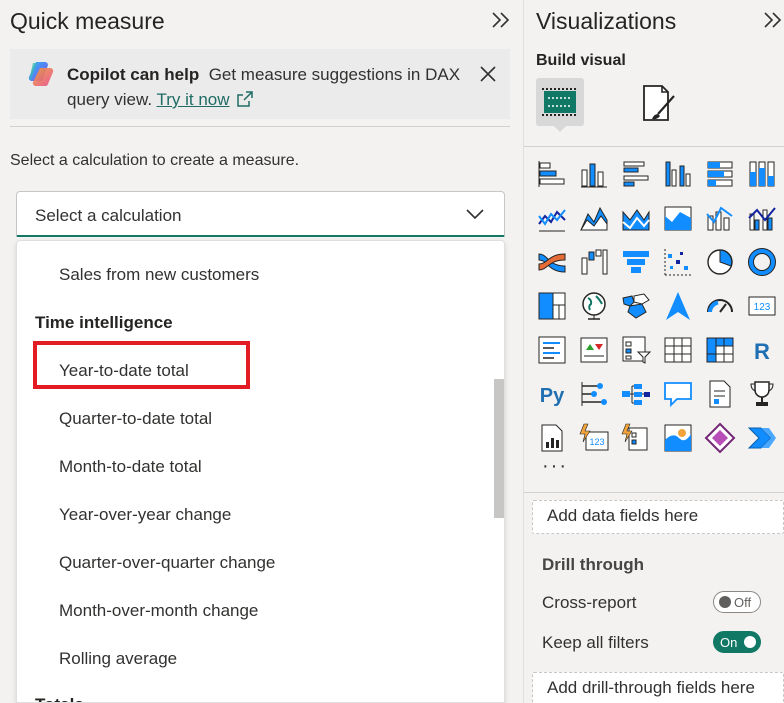 The image size is (784, 703). What do you see at coordinates (720, 350) in the screenshot?
I see `matrix-icon` at bounding box center [720, 350].